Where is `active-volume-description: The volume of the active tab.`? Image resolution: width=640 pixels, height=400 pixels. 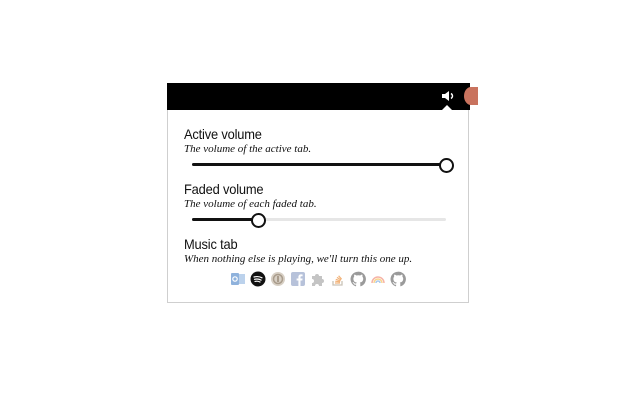
active-volume-description: The volume of the active tab. is located at coordinates (248, 149).